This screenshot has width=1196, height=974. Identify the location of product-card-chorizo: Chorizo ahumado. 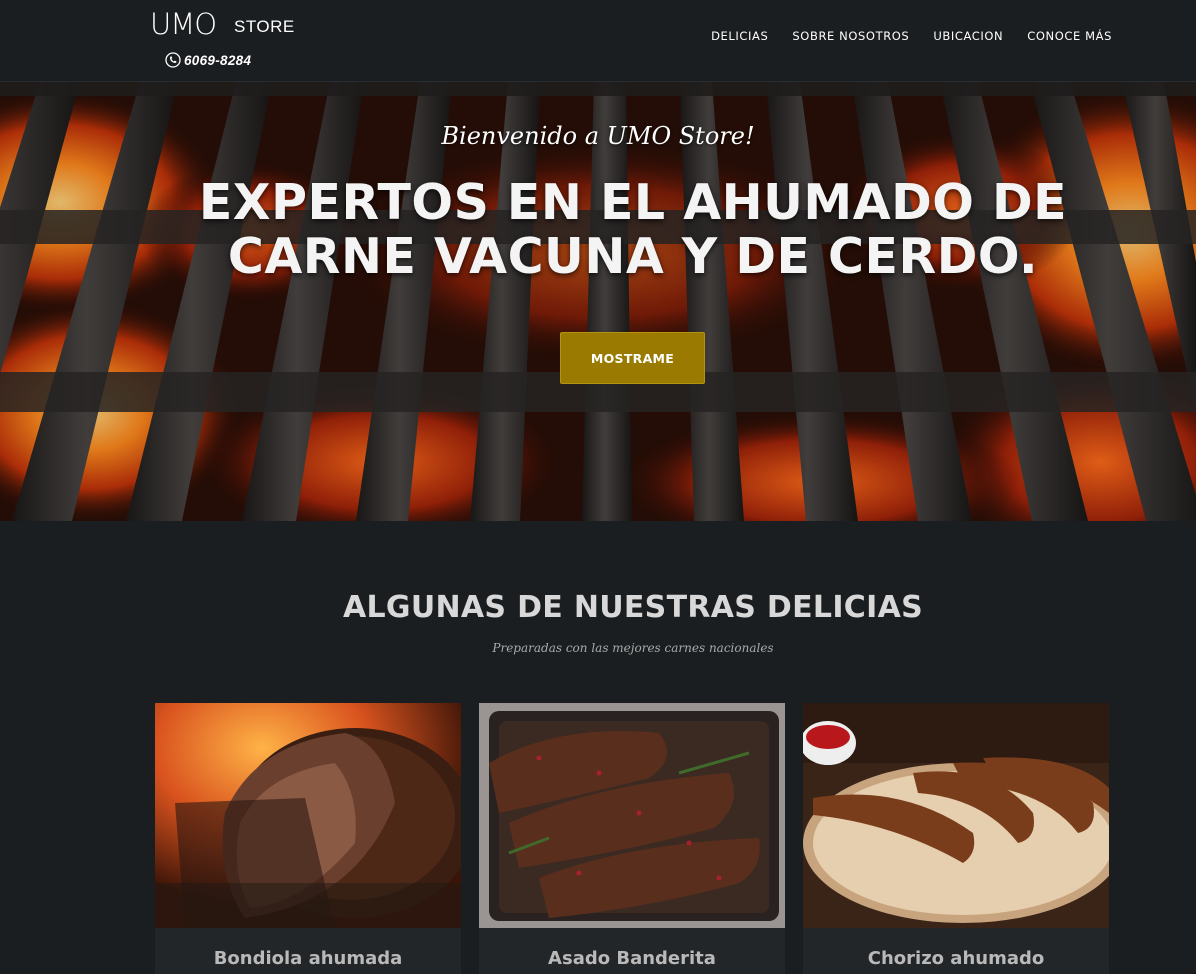
(956, 838).